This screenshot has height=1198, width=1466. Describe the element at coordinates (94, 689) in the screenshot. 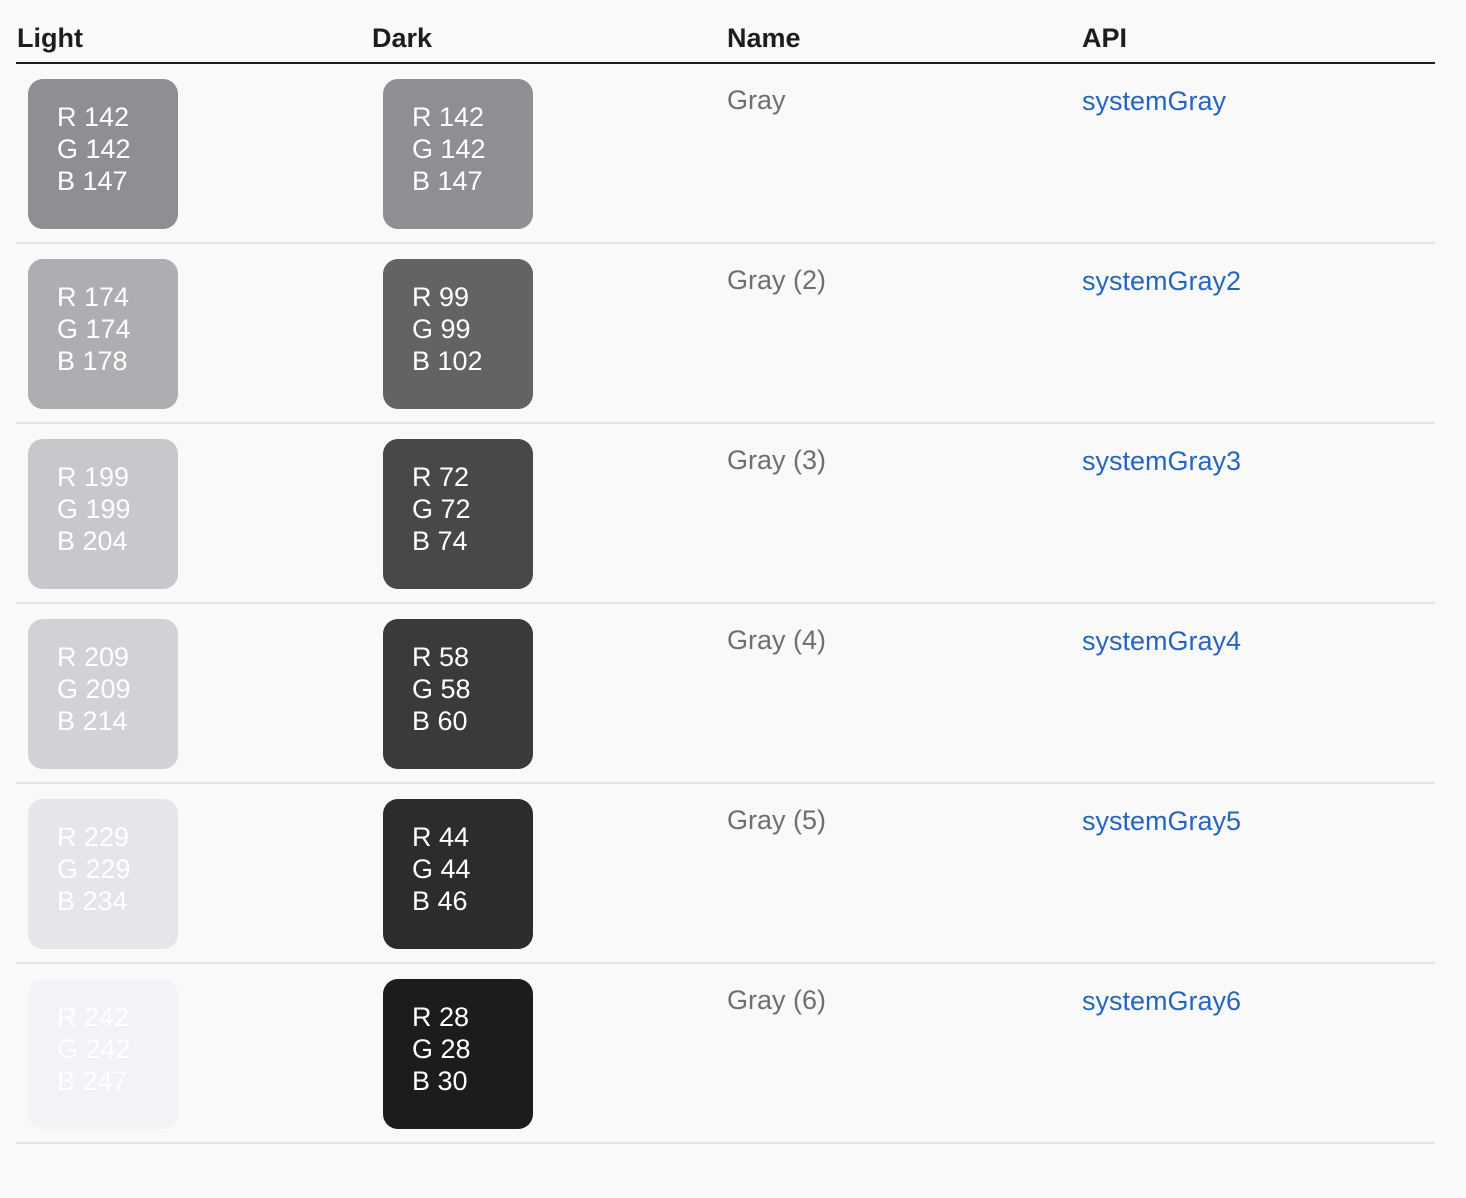

I see `green-value: G 209` at that location.